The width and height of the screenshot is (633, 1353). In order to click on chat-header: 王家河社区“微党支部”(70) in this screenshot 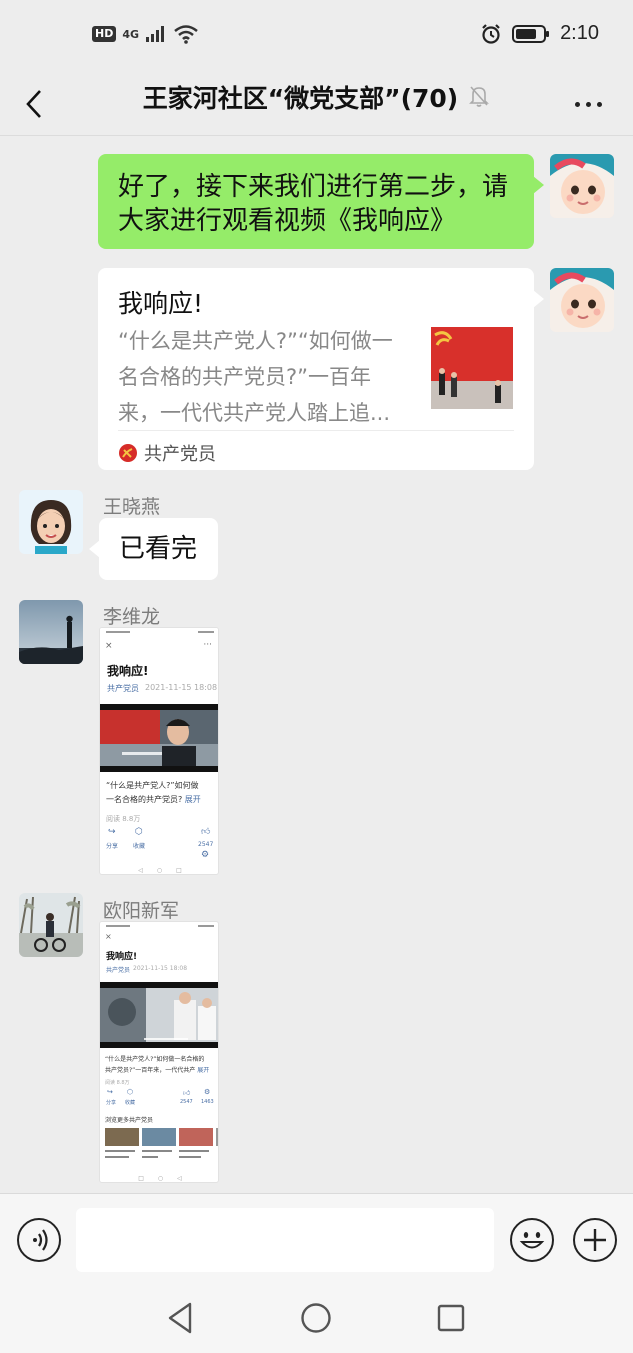, I will do `click(316, 104)`.